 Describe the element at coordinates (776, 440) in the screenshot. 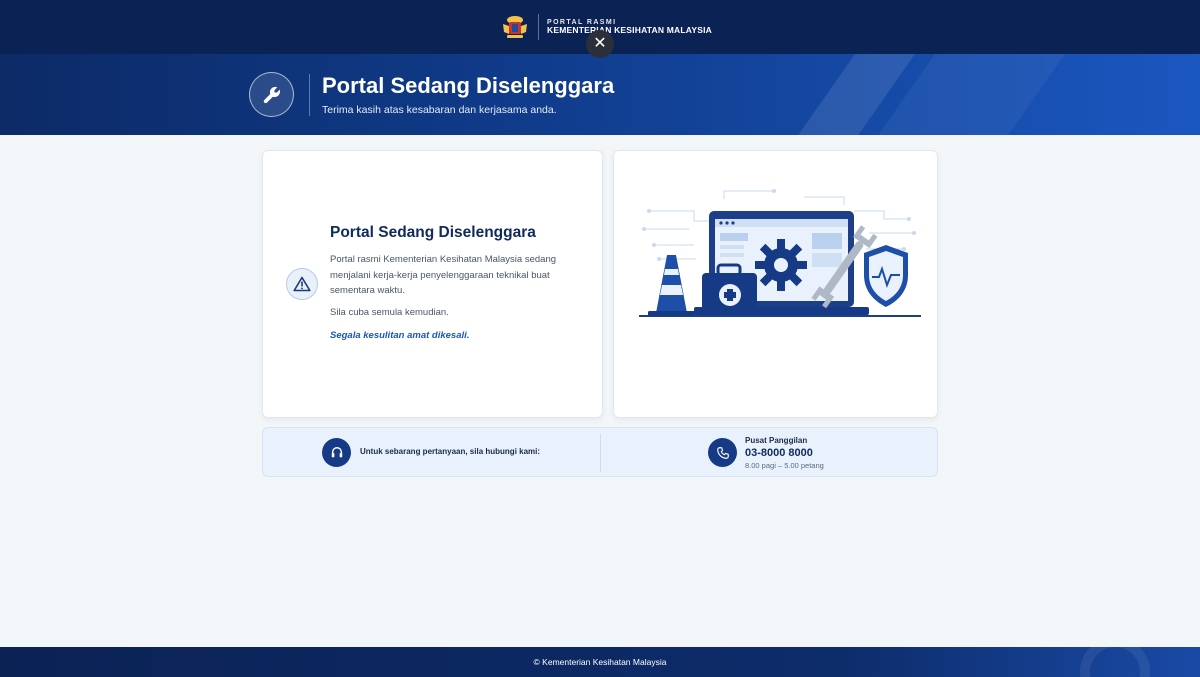

I see `call-center-label: Pusat Panggilan` at that location.